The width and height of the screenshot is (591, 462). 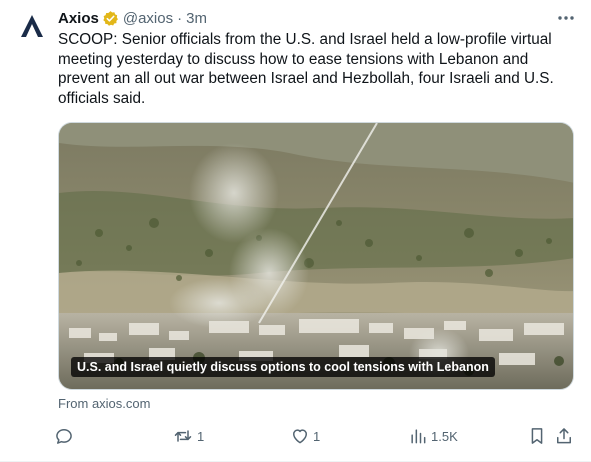 I want to click on avatar, so click(x=32, y=26).